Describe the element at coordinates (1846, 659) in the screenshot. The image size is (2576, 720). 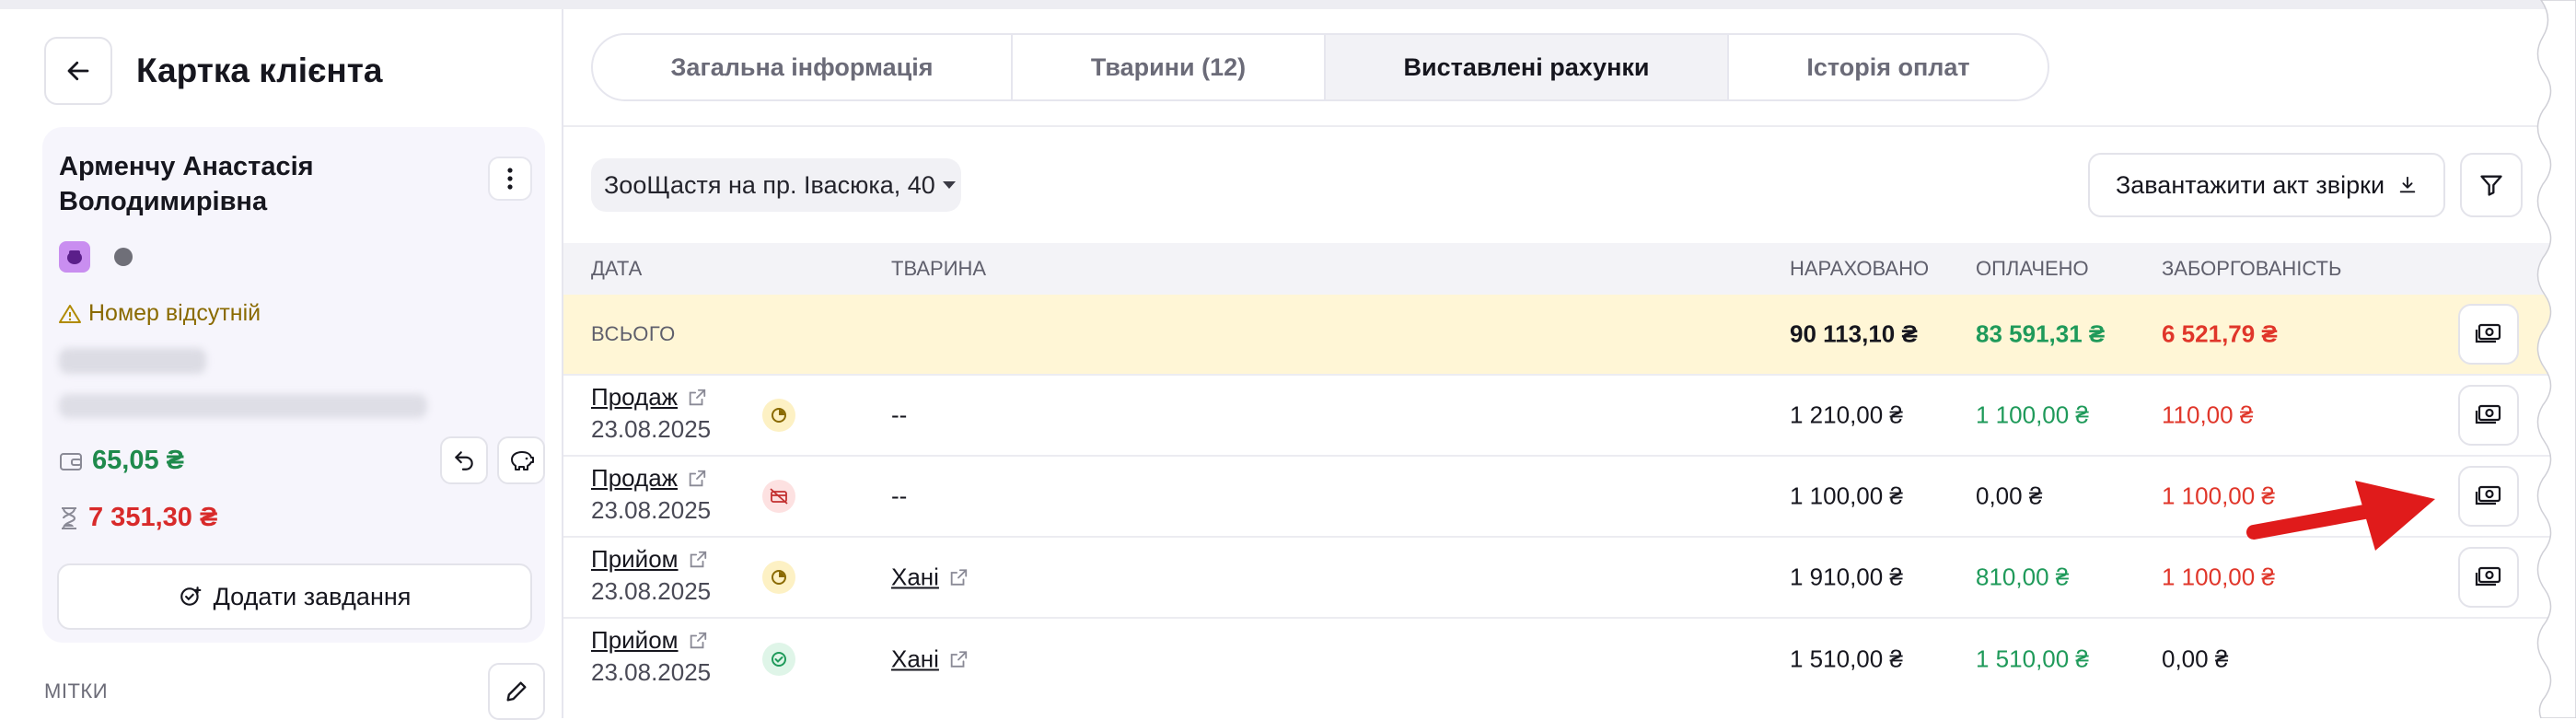
I see `row-charged: 1 510,00 ₴` at that location.